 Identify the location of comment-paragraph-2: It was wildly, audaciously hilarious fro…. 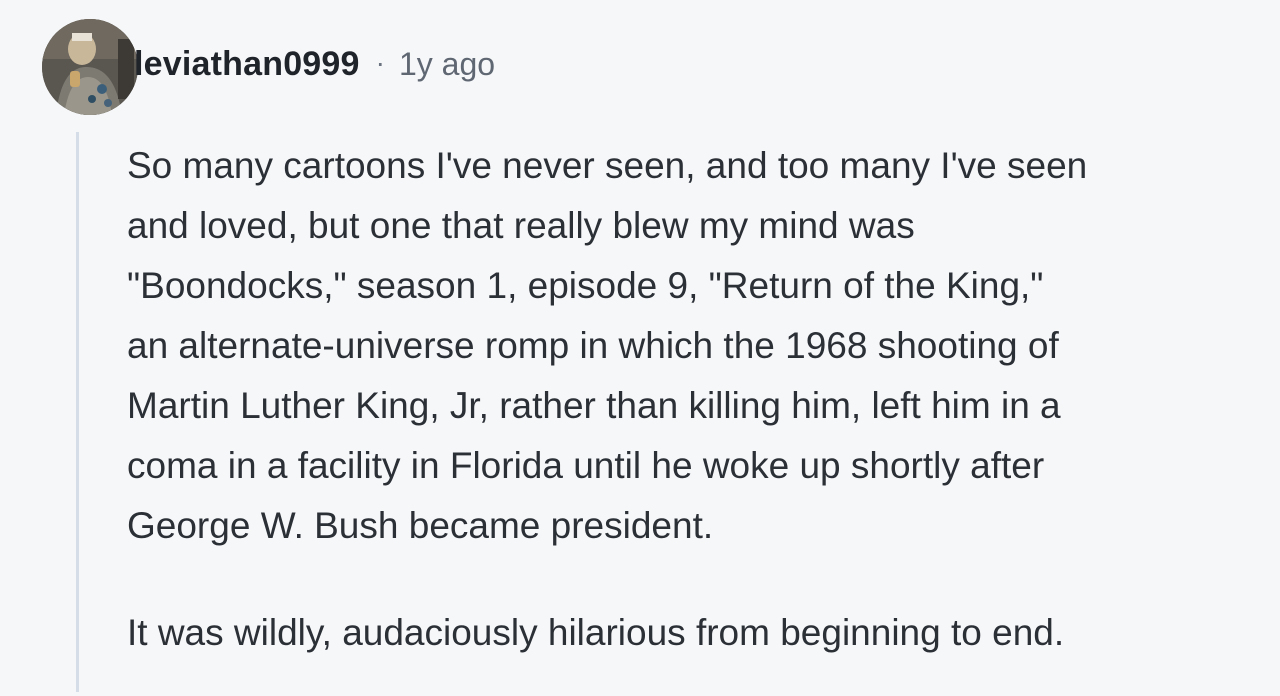
(596, 632).